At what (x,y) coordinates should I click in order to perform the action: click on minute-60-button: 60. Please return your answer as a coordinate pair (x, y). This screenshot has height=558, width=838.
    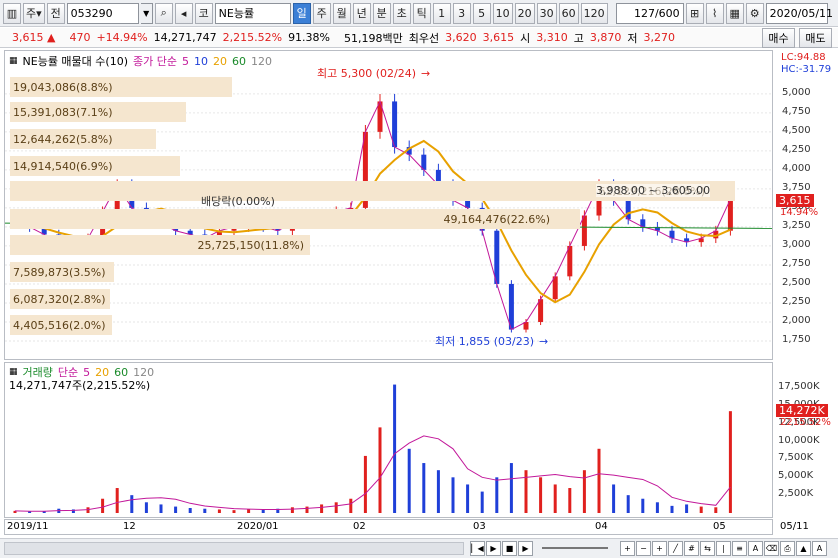
    Looking at the image, I should click on (568, 13).